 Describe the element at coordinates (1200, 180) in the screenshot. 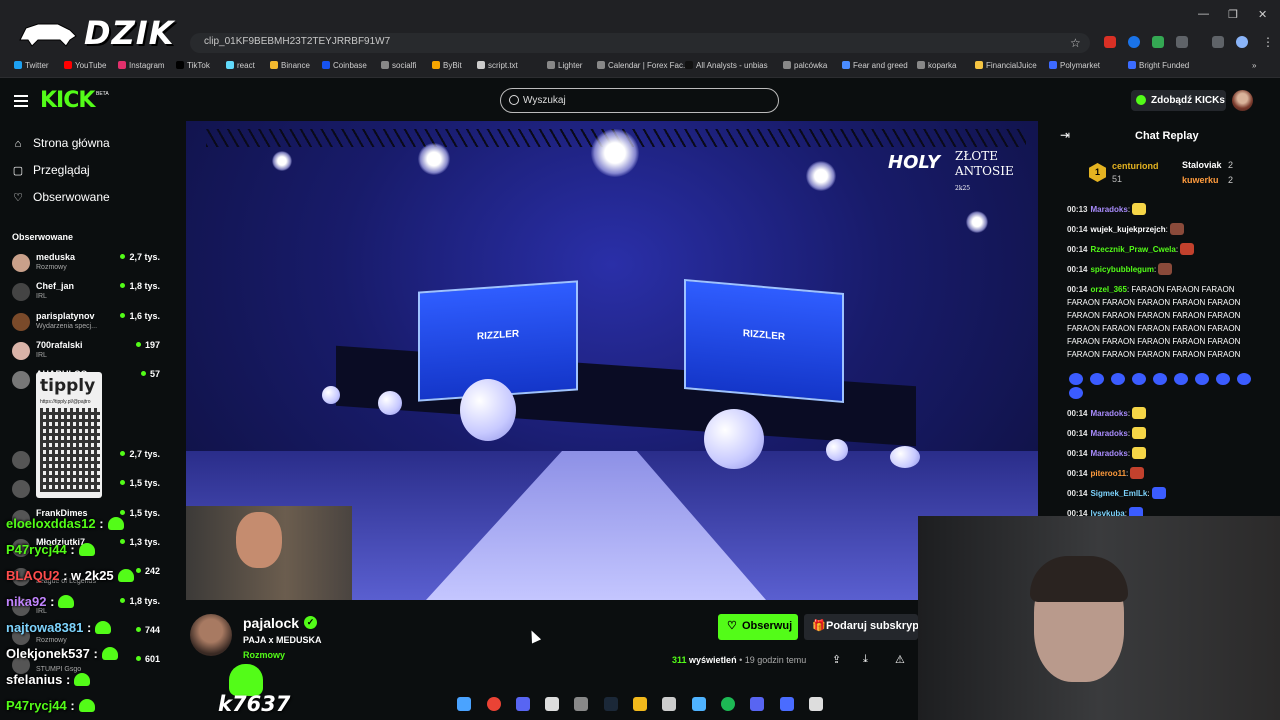

I see `gifter-name: kuwerku` at that location.